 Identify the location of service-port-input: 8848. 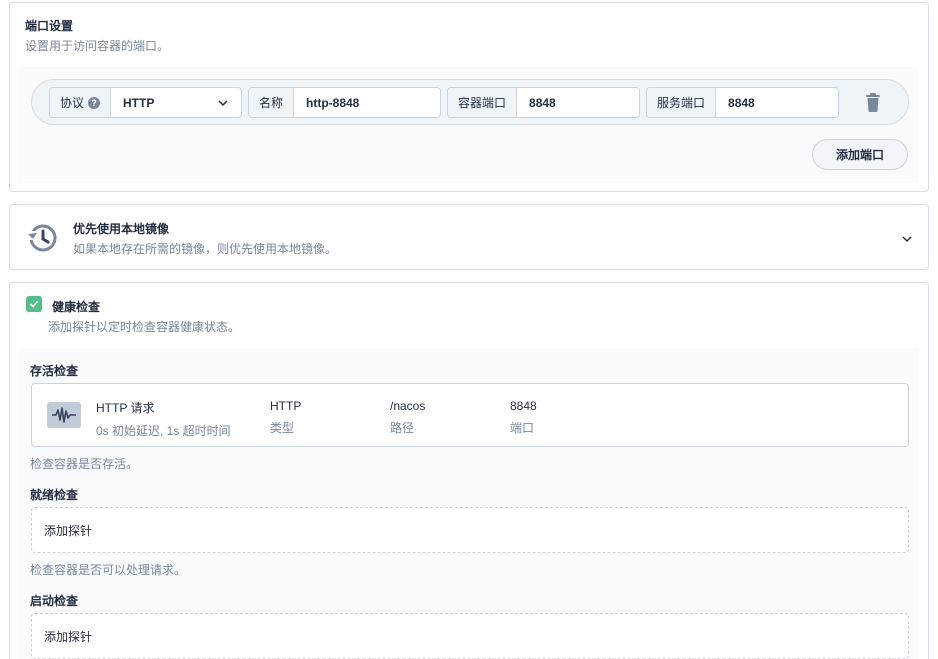
(777, 102).